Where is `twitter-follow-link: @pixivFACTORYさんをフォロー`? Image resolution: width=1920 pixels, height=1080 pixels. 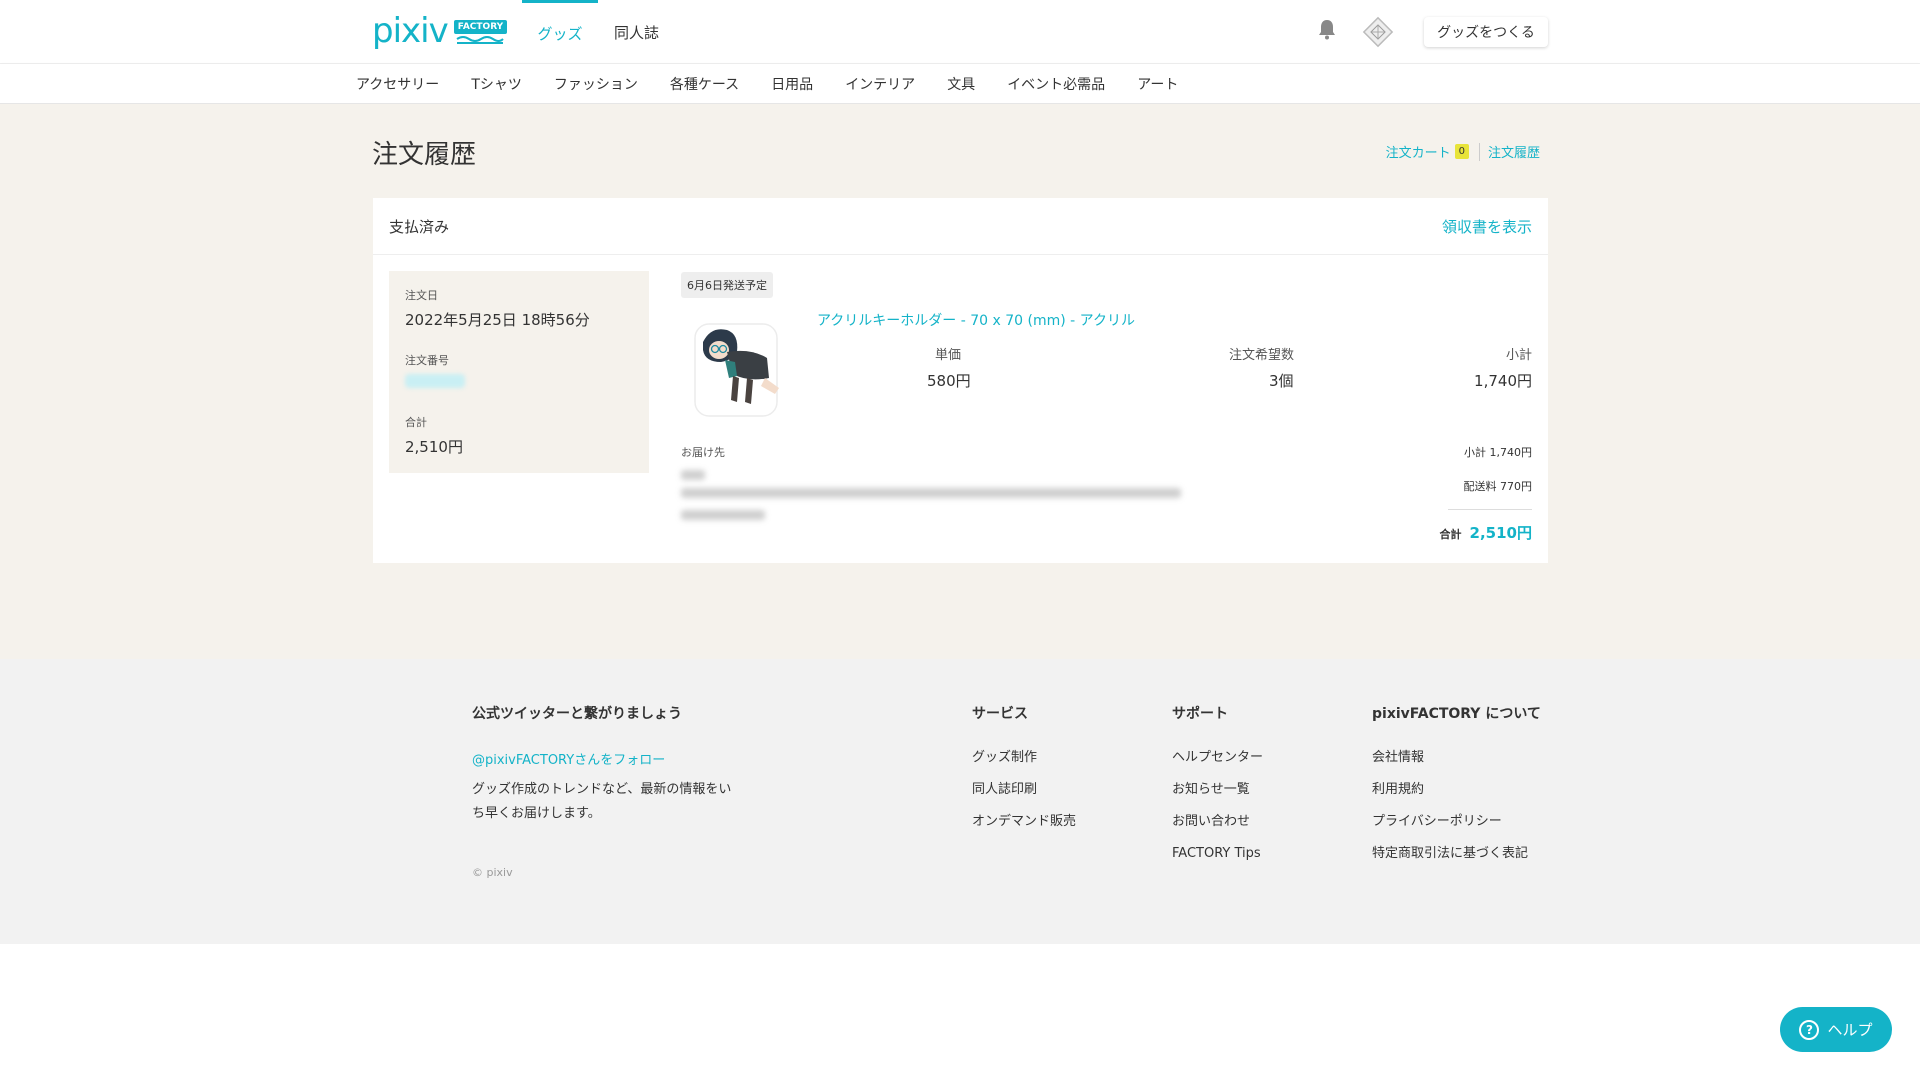
twitter-follow-link: @pixivFACTORYさんをフォロー is located at coordinates (602, 758).